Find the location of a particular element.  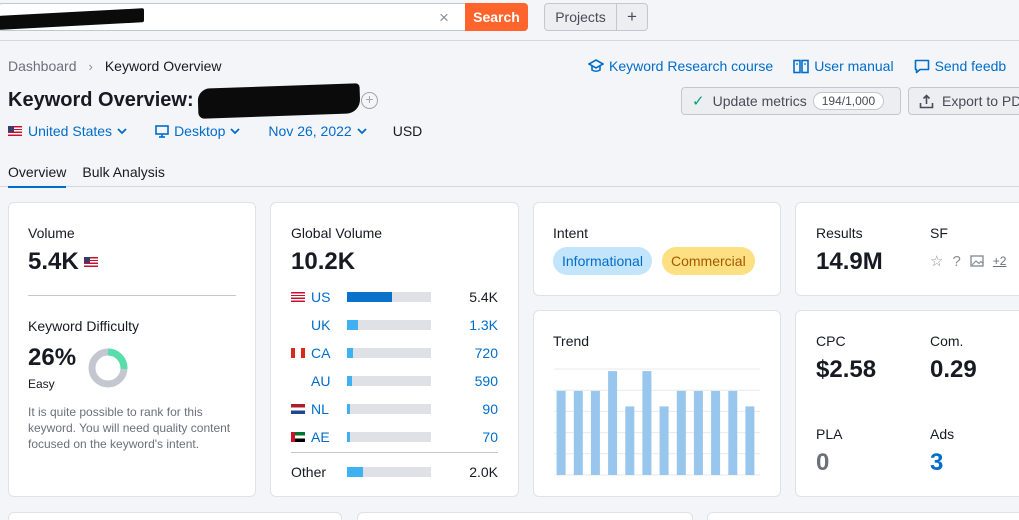

country-row-ae: AE 70 is located at coordinates (394, 437).